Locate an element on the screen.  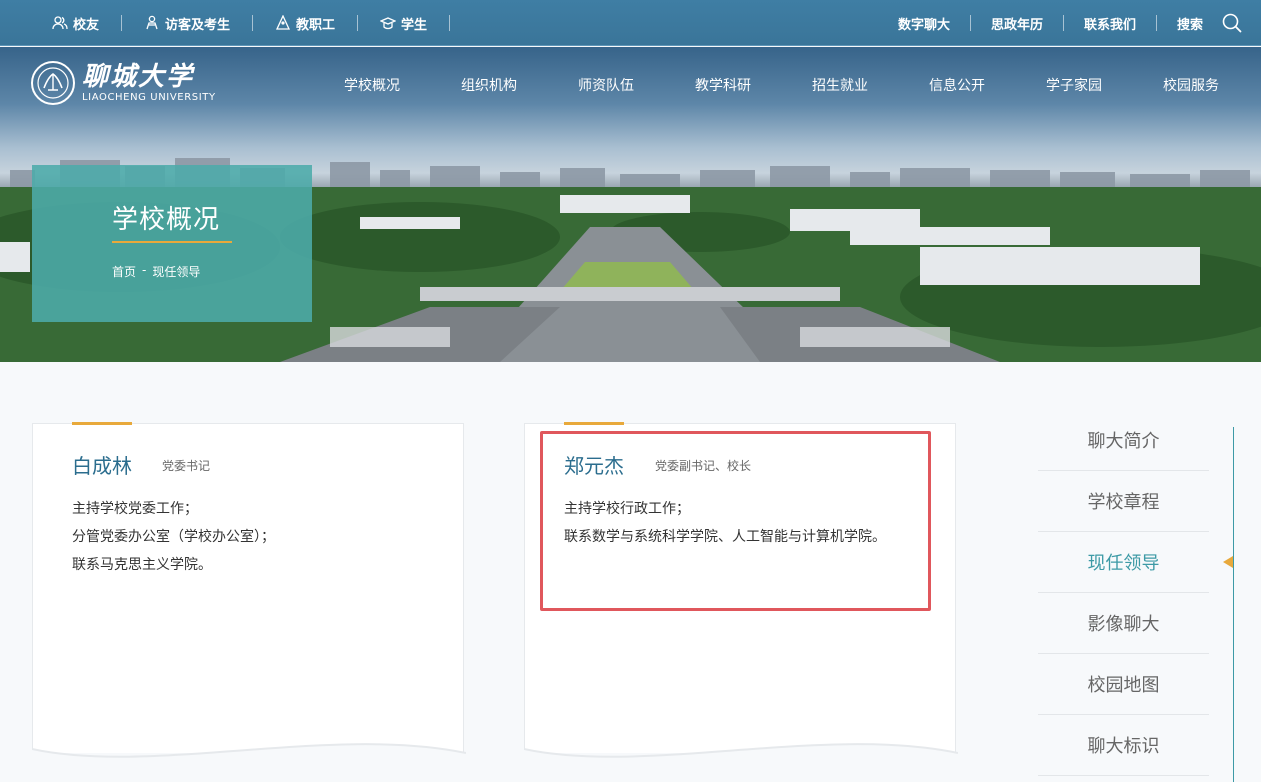
university-logo: 聊城大学 LIAOCHENG UNIVERSITY is located at coordinates (123, 83).